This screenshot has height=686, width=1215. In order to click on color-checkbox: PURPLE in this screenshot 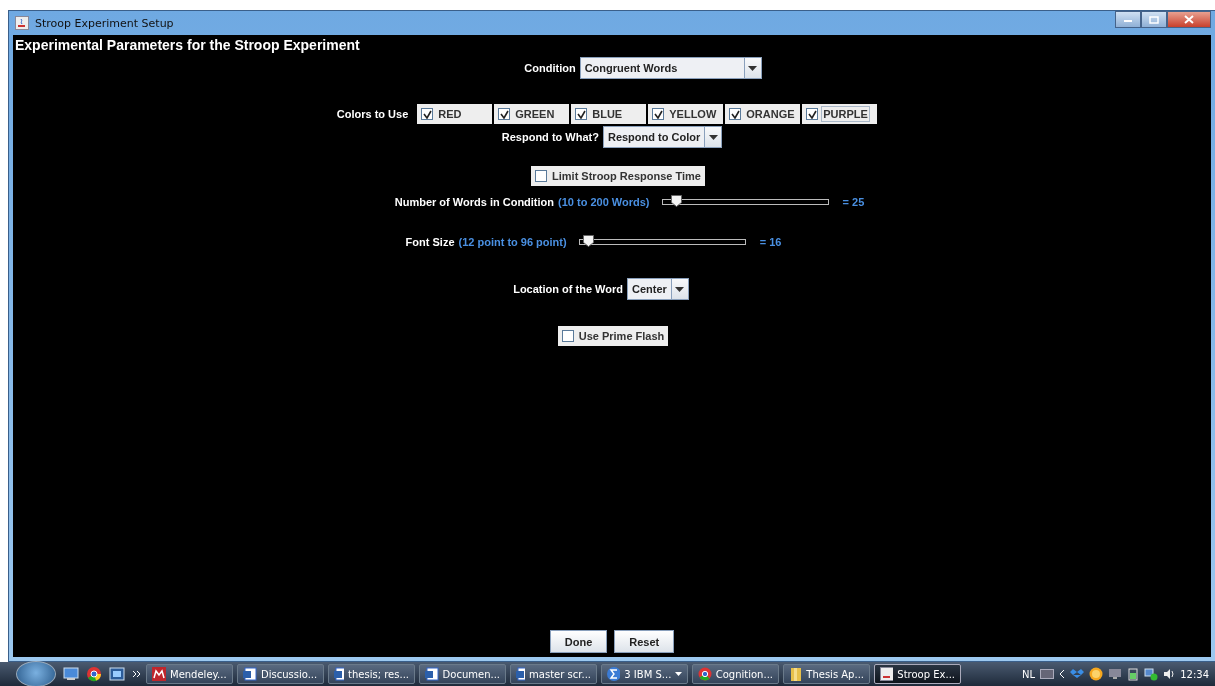, I will do `click(840, 114)`.